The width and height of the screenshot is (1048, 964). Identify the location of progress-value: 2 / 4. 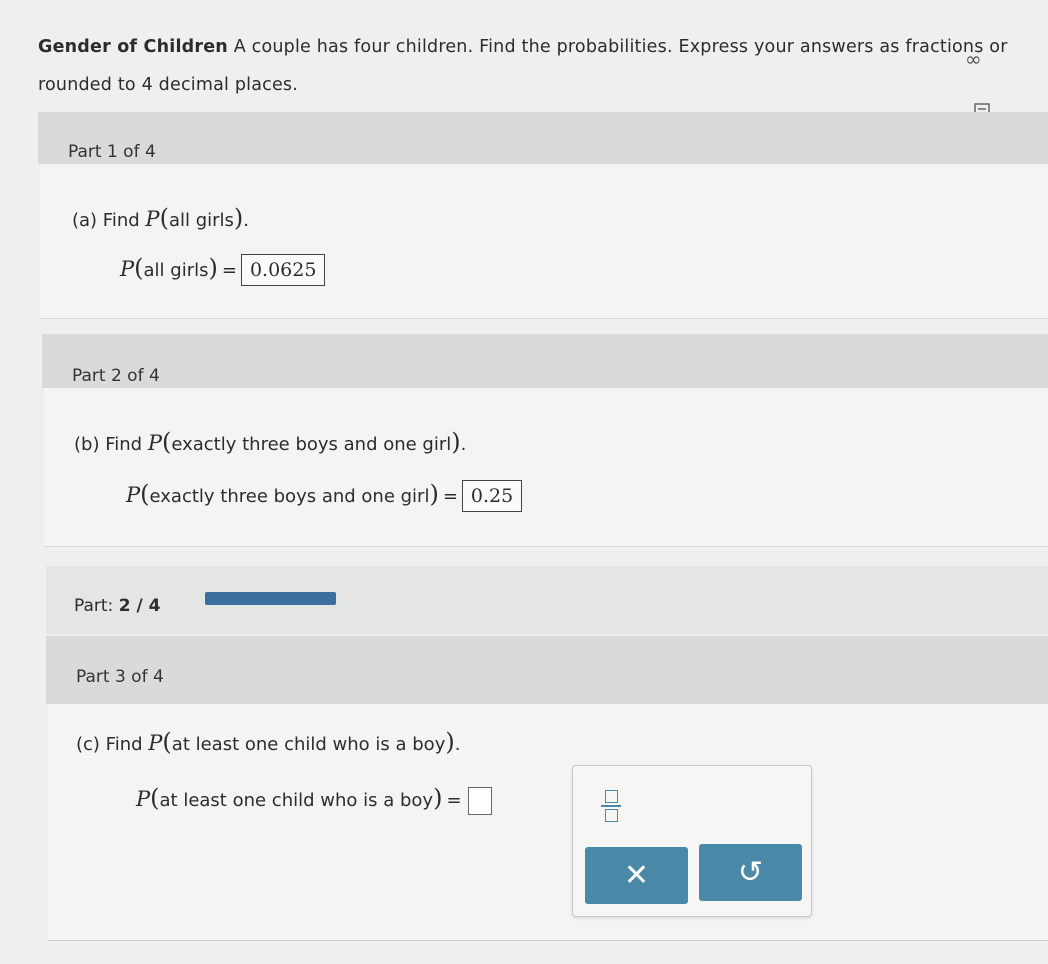
(139, 606).